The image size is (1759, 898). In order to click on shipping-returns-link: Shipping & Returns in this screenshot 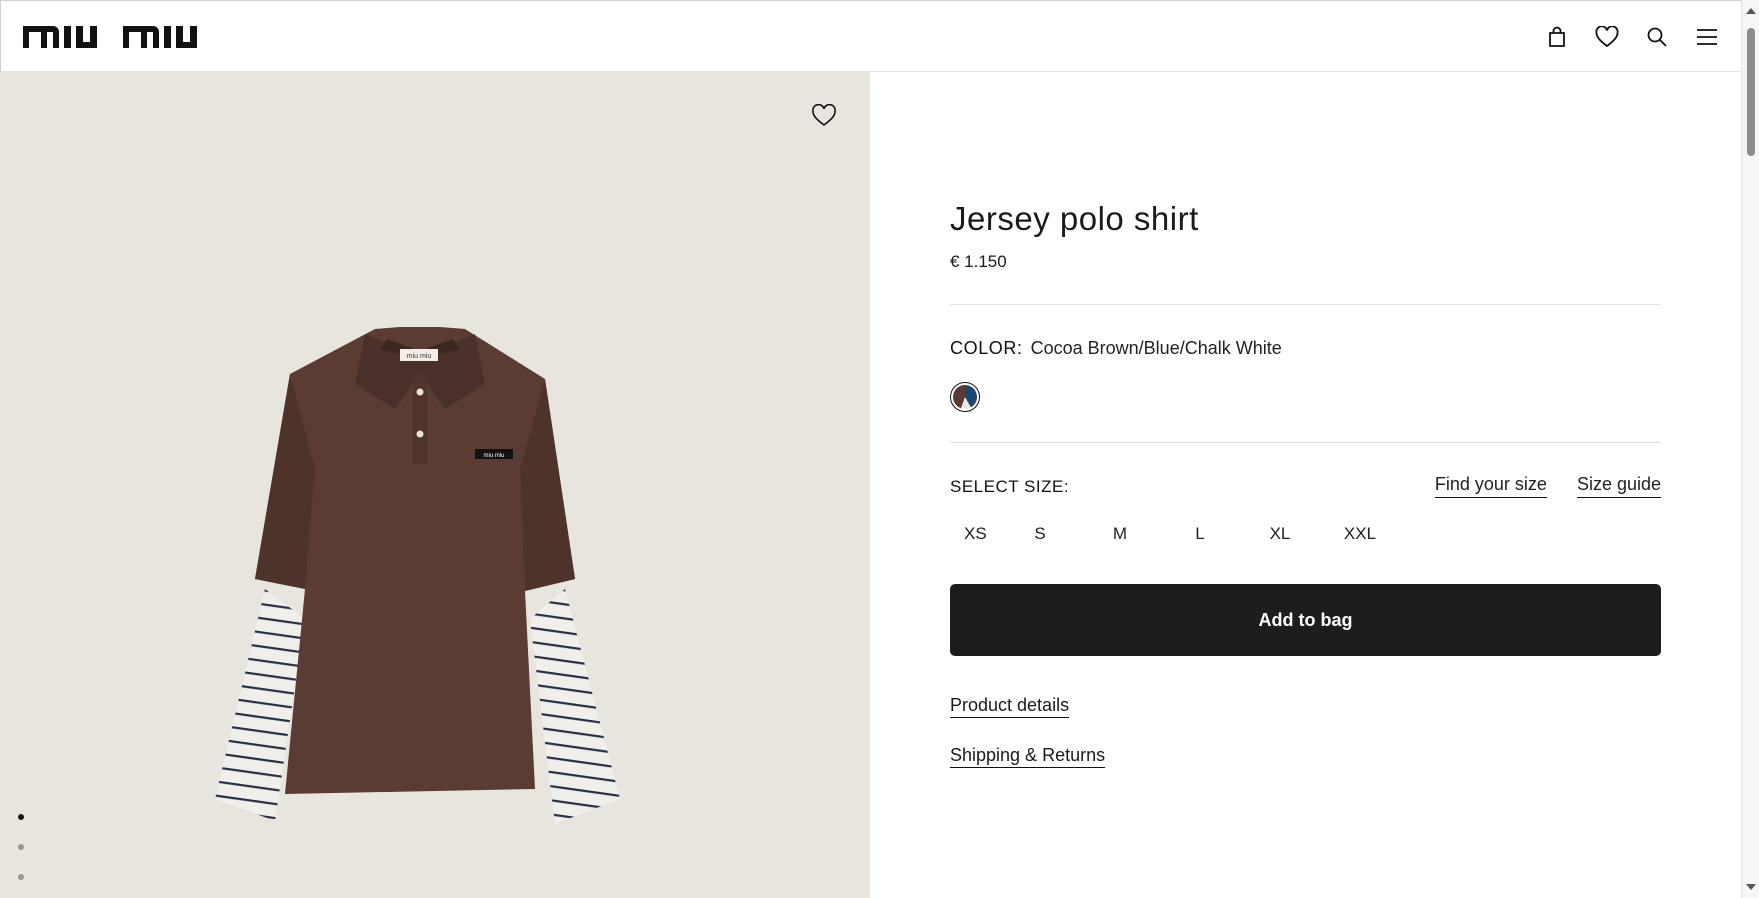, I will do `click(1028, 756)`.